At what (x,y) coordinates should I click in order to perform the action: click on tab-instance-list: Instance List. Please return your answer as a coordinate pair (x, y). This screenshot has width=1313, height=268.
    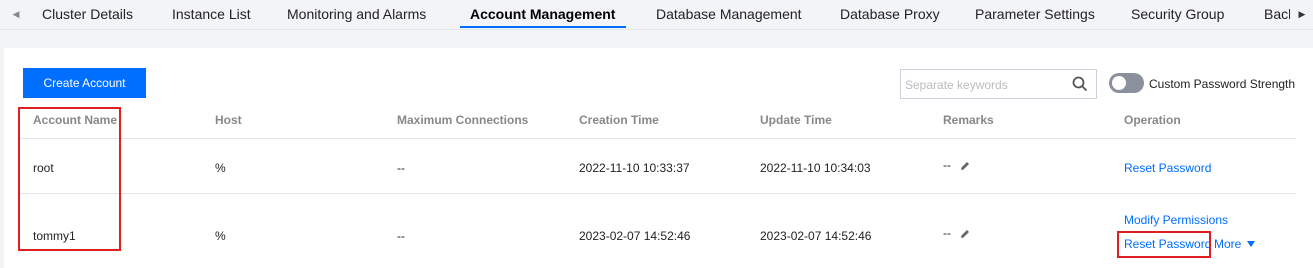
    Looking at the image, I should click on (211, 14).